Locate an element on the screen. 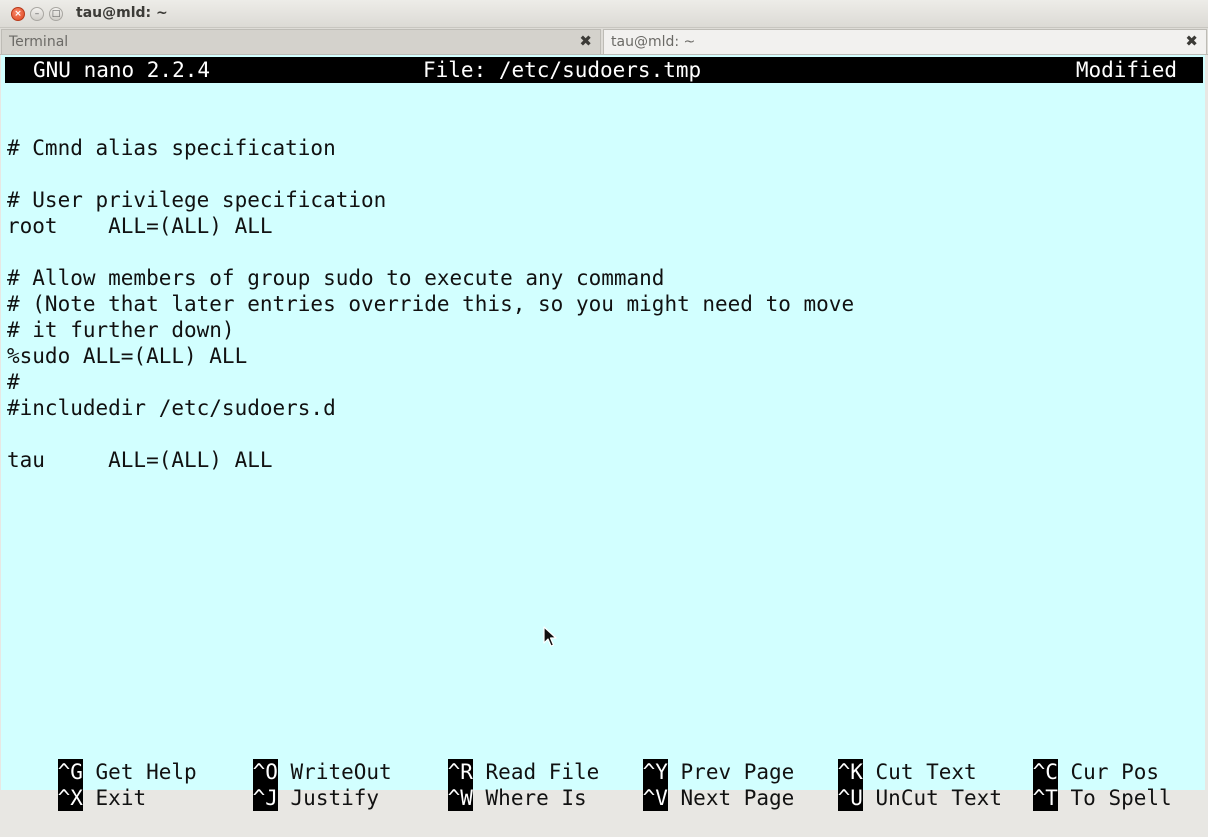  window-titlebar: × – □ tau@mld: ~ is located at coordinates (604, 14).